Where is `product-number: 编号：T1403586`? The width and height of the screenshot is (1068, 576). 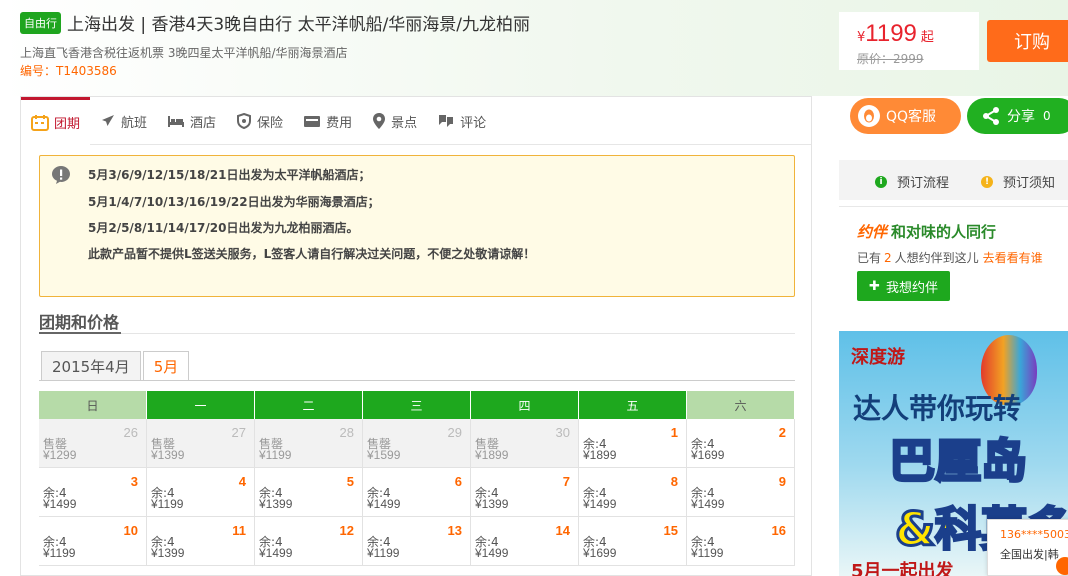
product-number: 编号：T1403586 is located at coordinates (68, 71).